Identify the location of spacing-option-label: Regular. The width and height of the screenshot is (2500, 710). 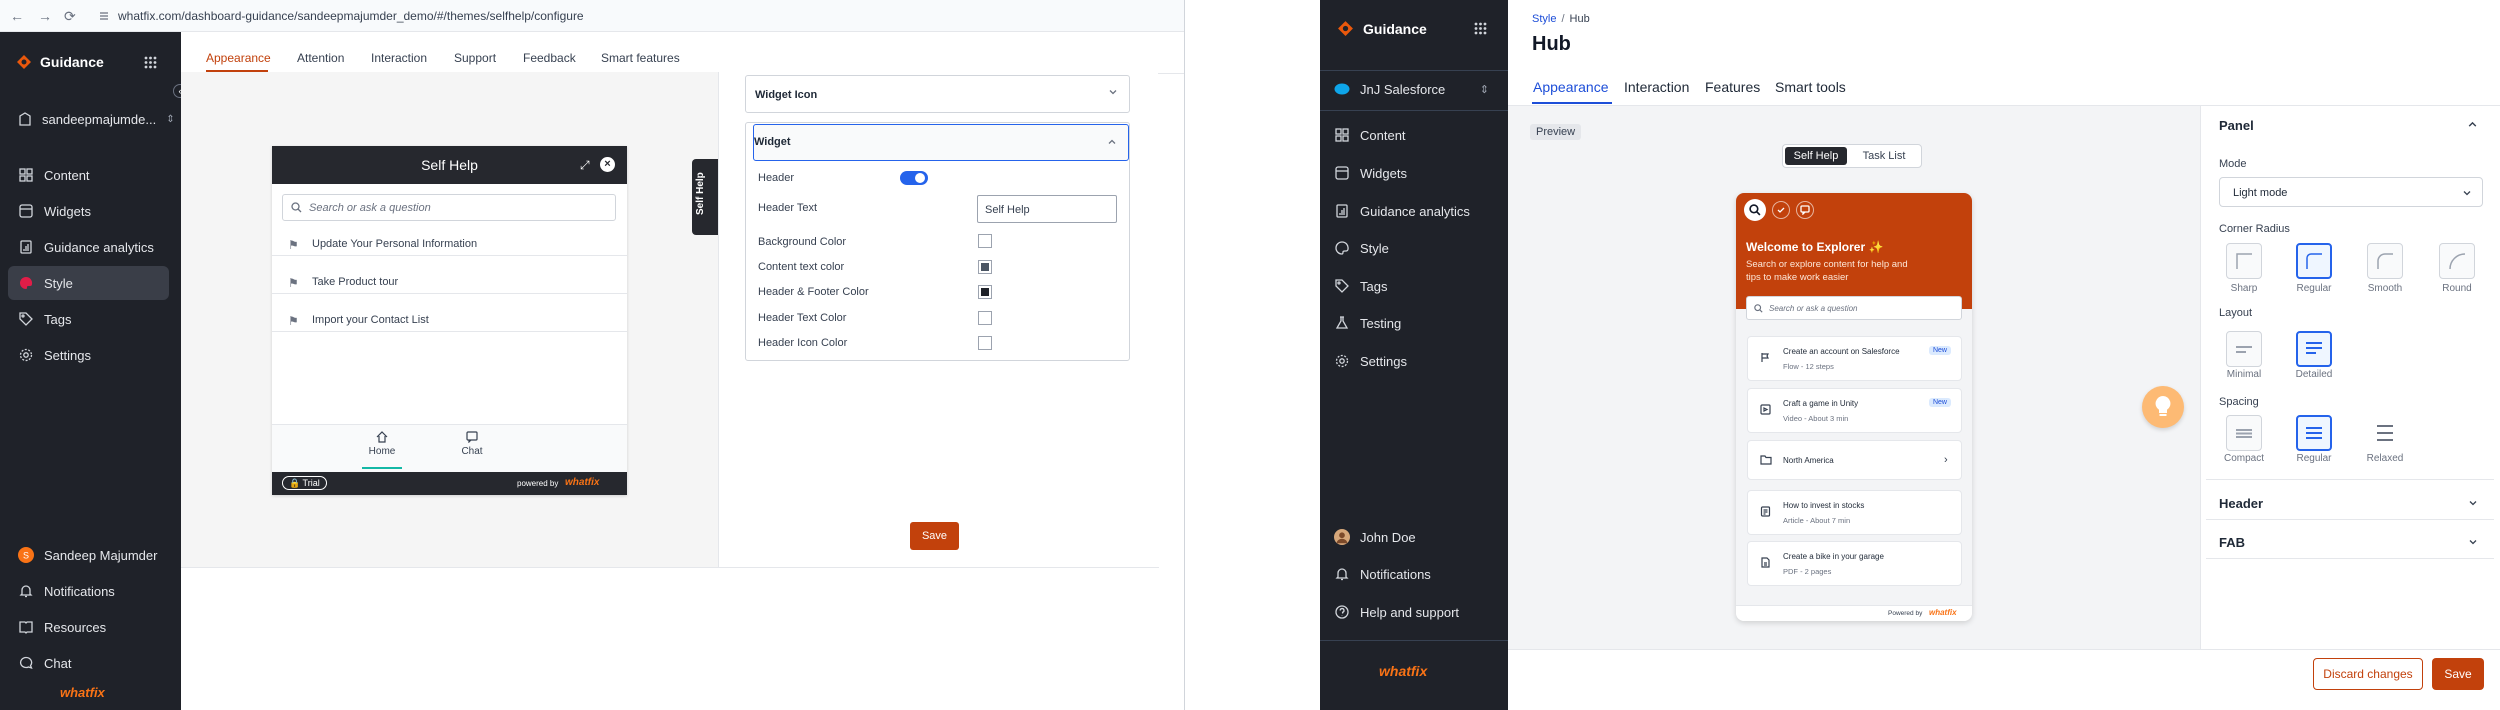
(2314, 458).